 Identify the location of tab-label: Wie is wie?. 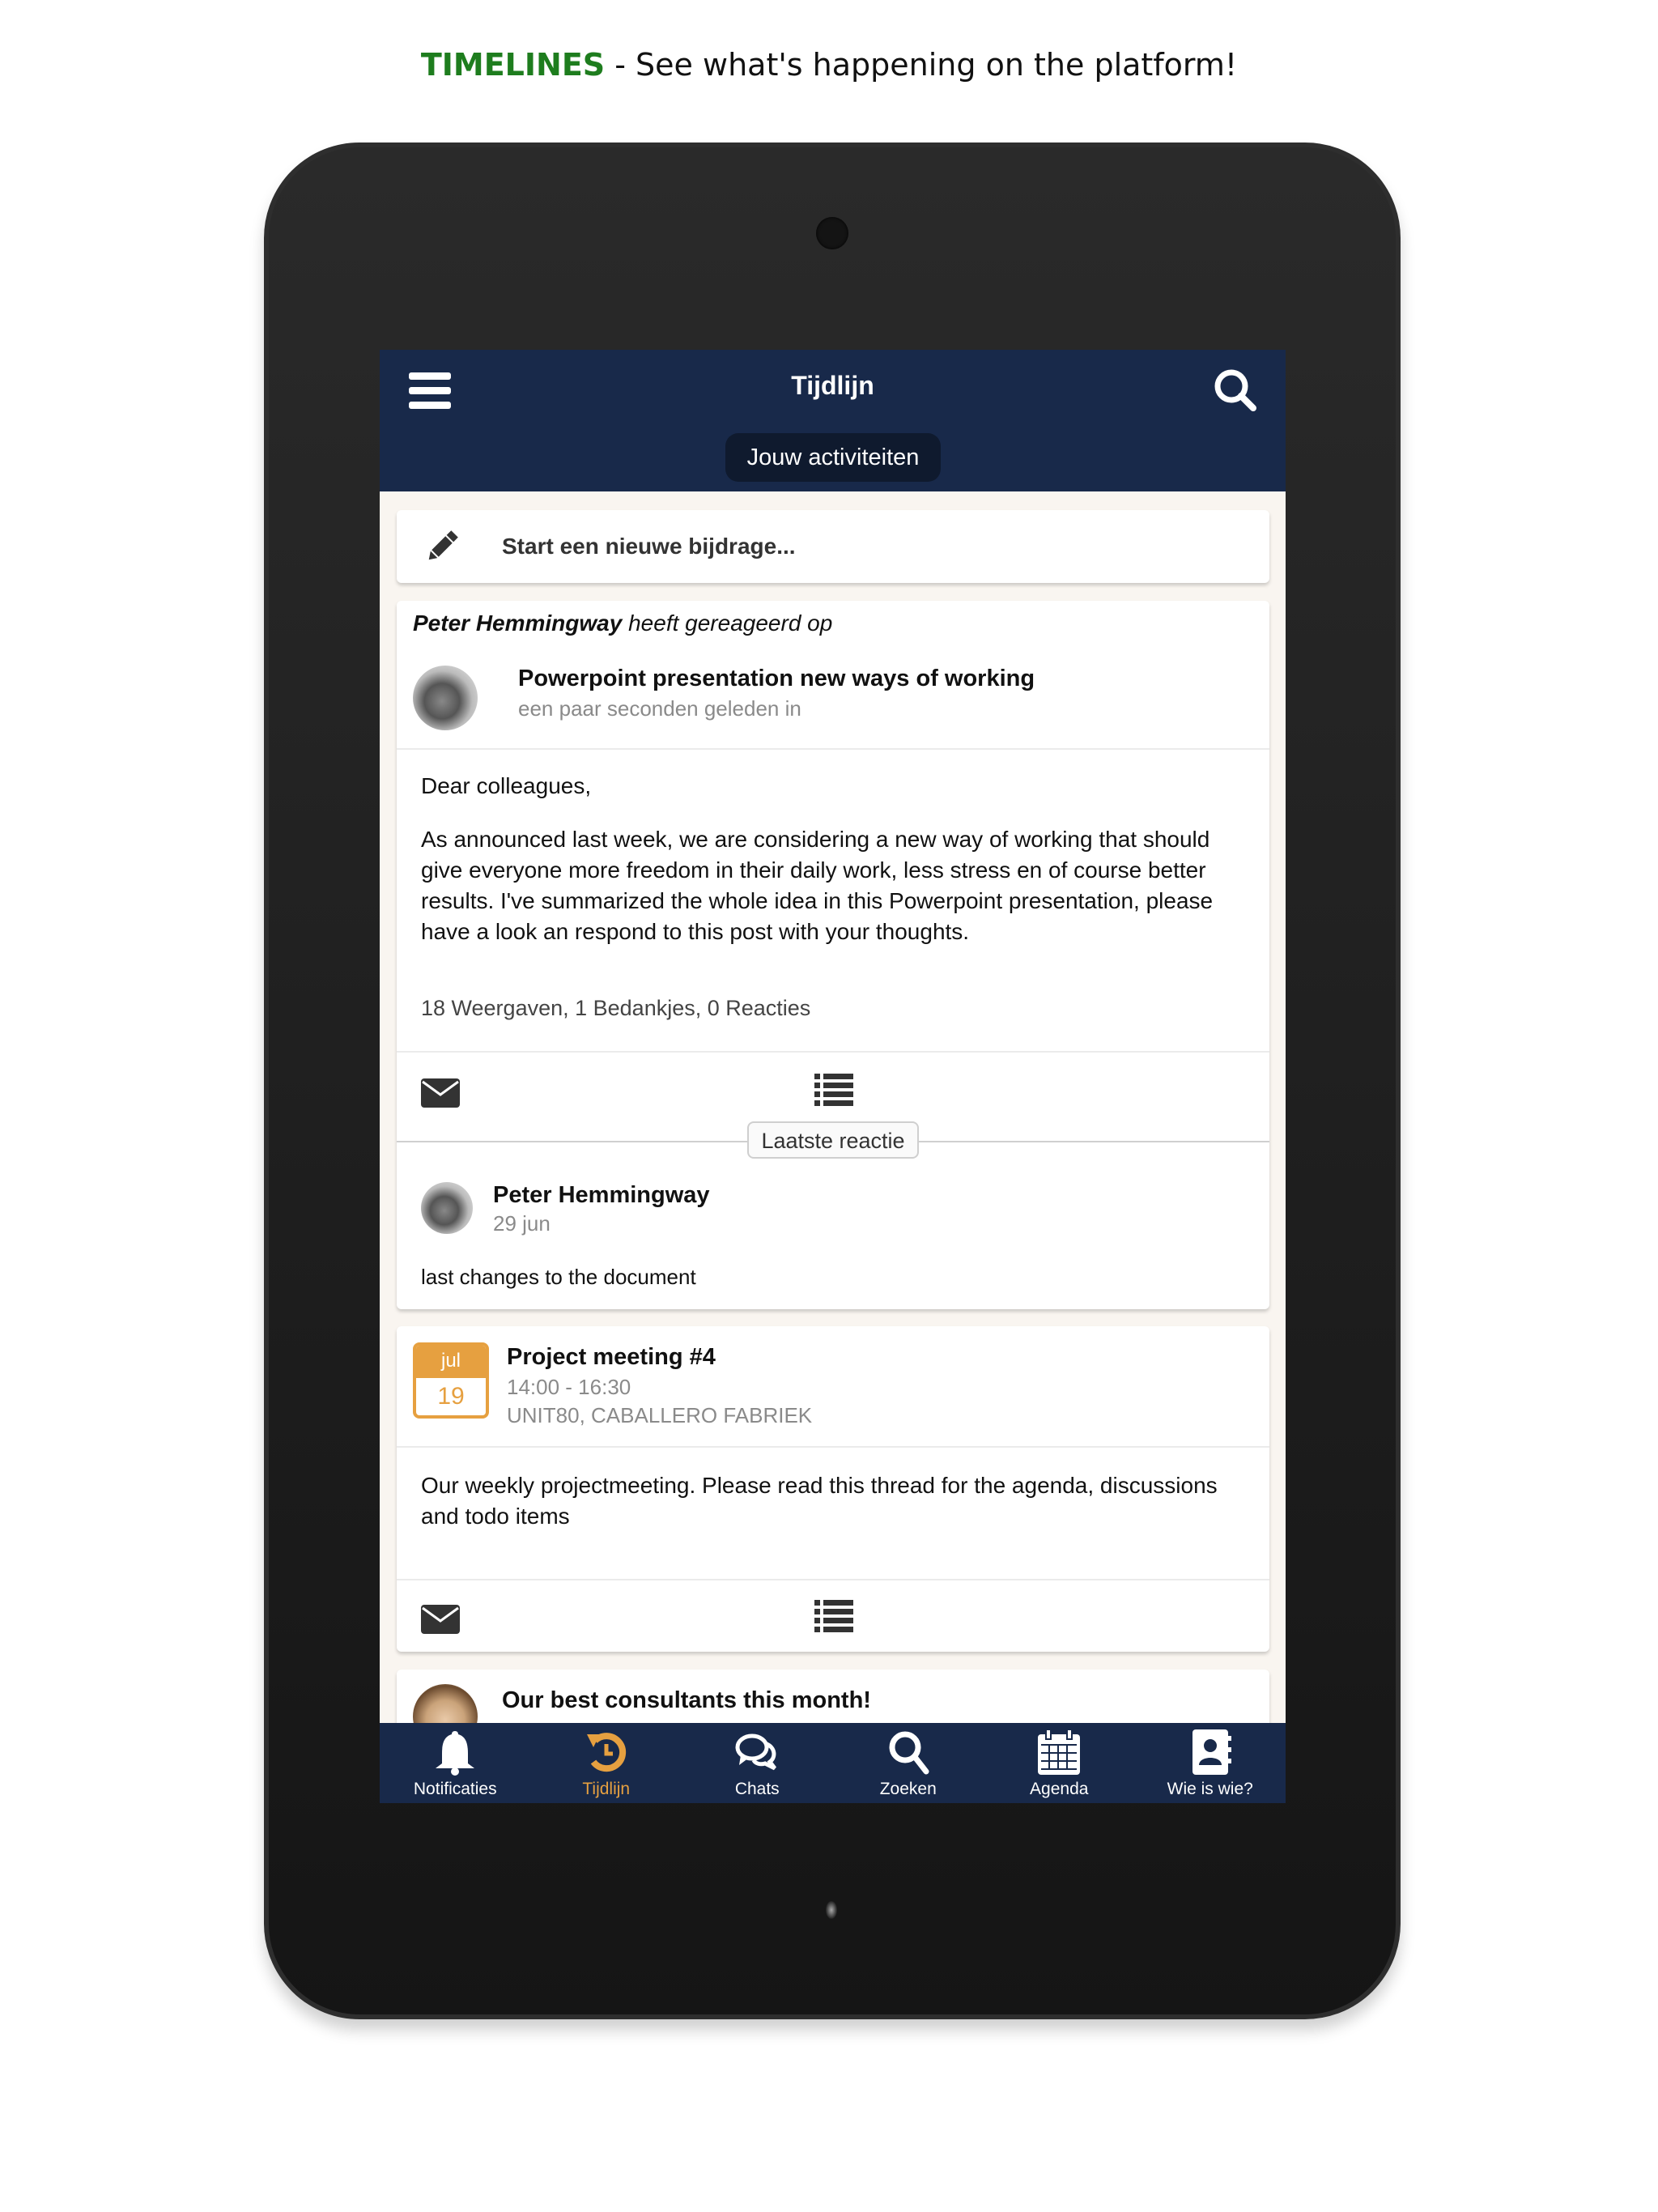
(1210, 1789).